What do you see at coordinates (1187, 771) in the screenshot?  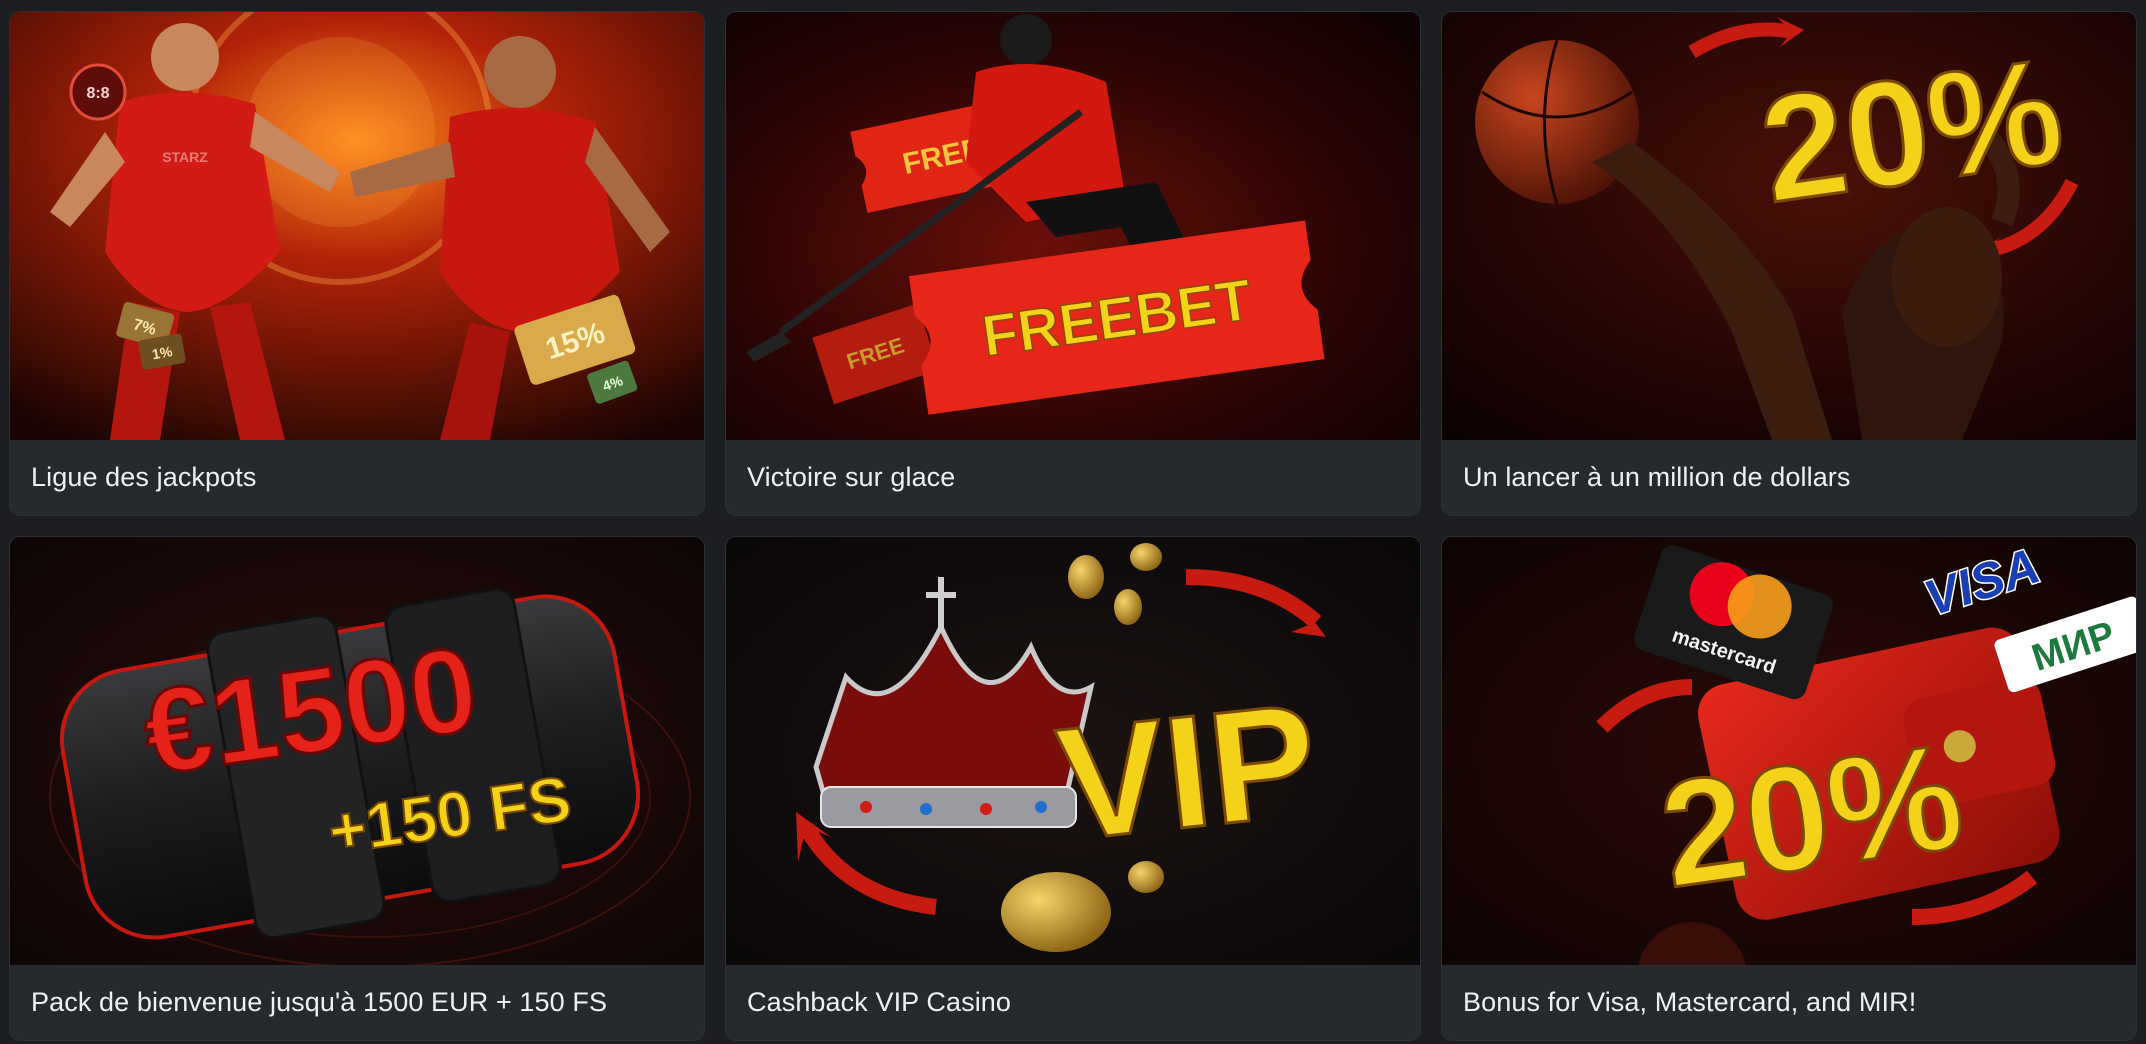 I see `svg-text: VIP` at bounding box center [1187, 771].